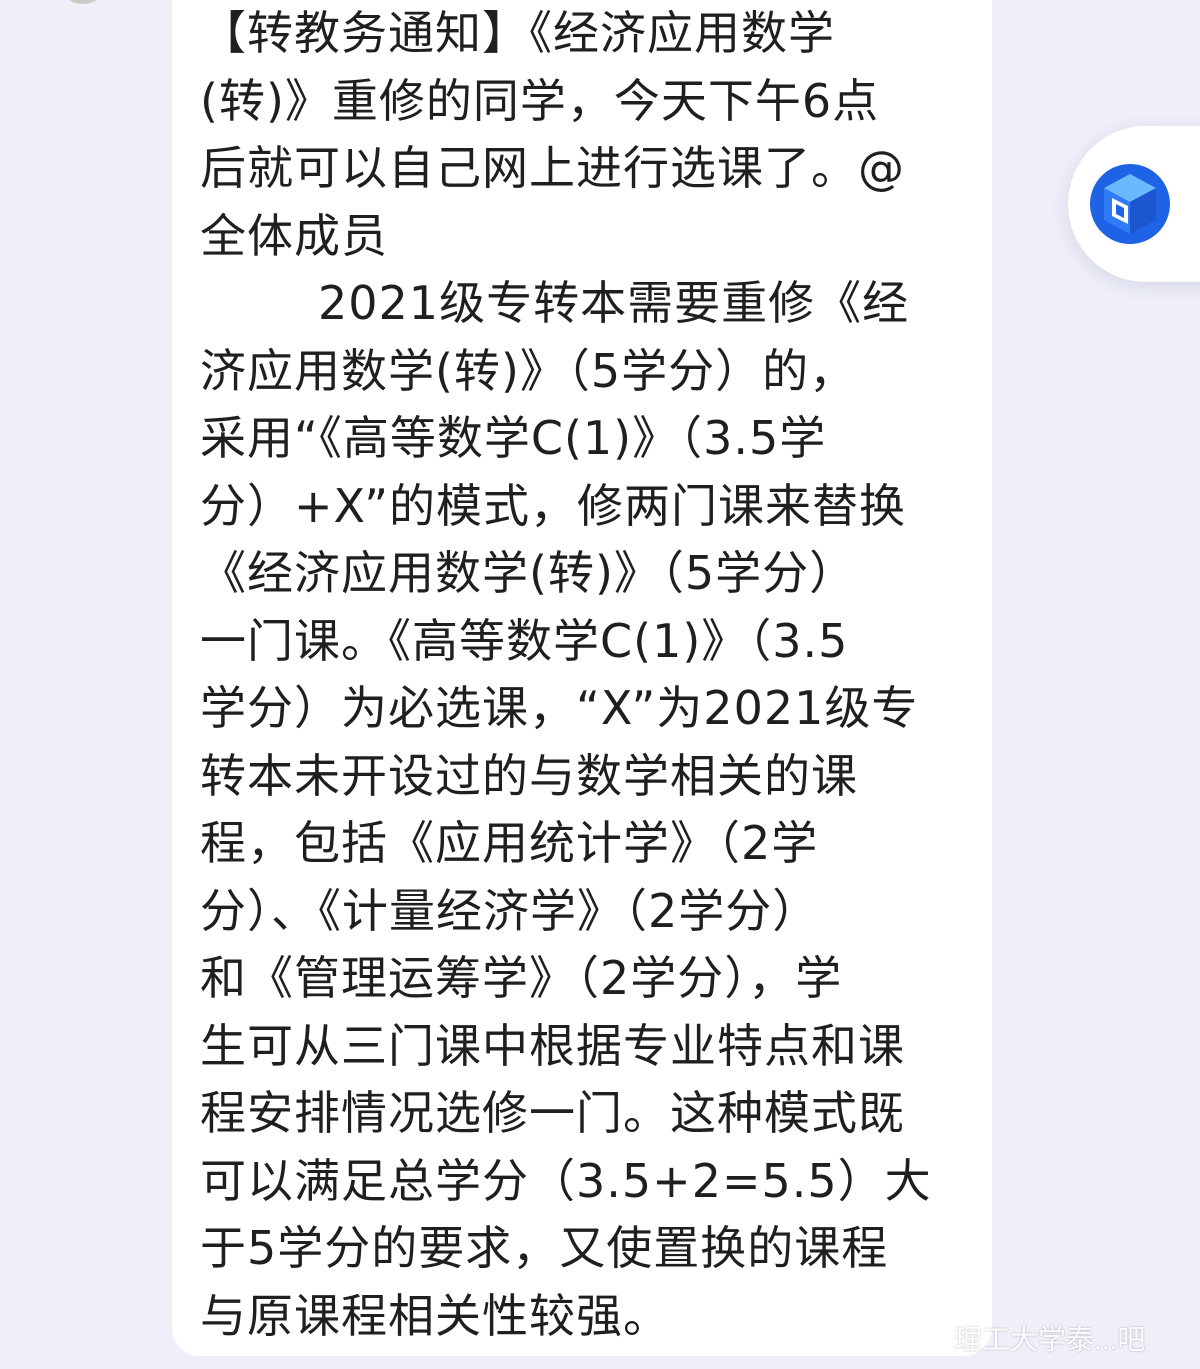 The width and height of the screenshot is (1200, 1369). What do you see at coordinates (510, 910) in the screenshot?
I see `message-line: 分）、《计量经济学》（2学分）` at bounding box center [510, 910].